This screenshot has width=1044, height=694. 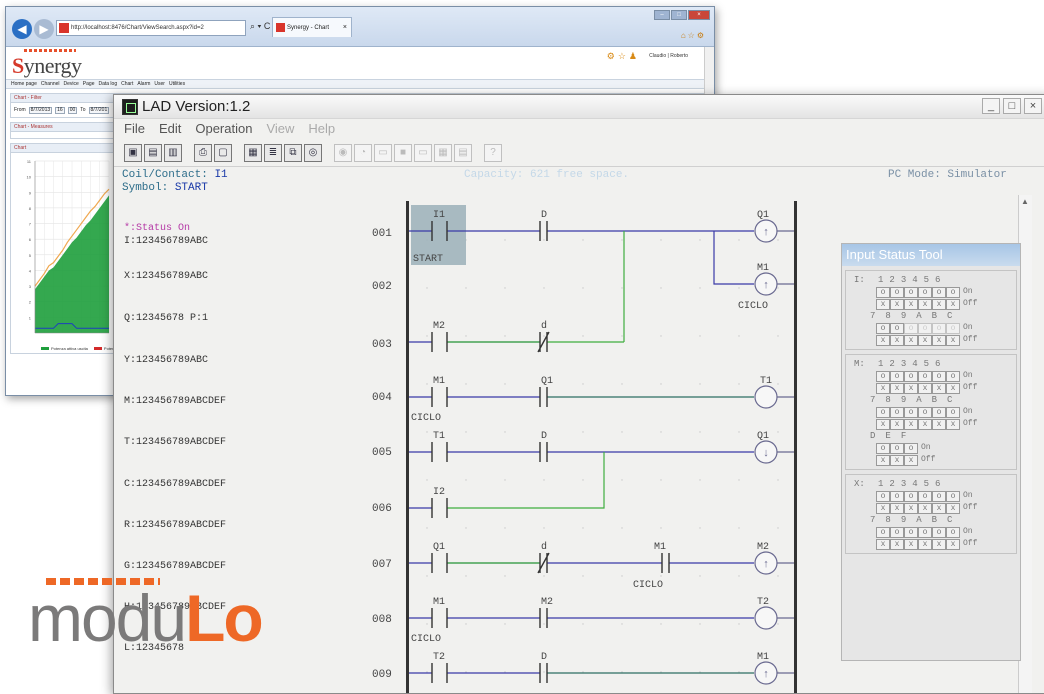 I want to click on to-date-input: 8/7/201, so click(x=99, y=110).